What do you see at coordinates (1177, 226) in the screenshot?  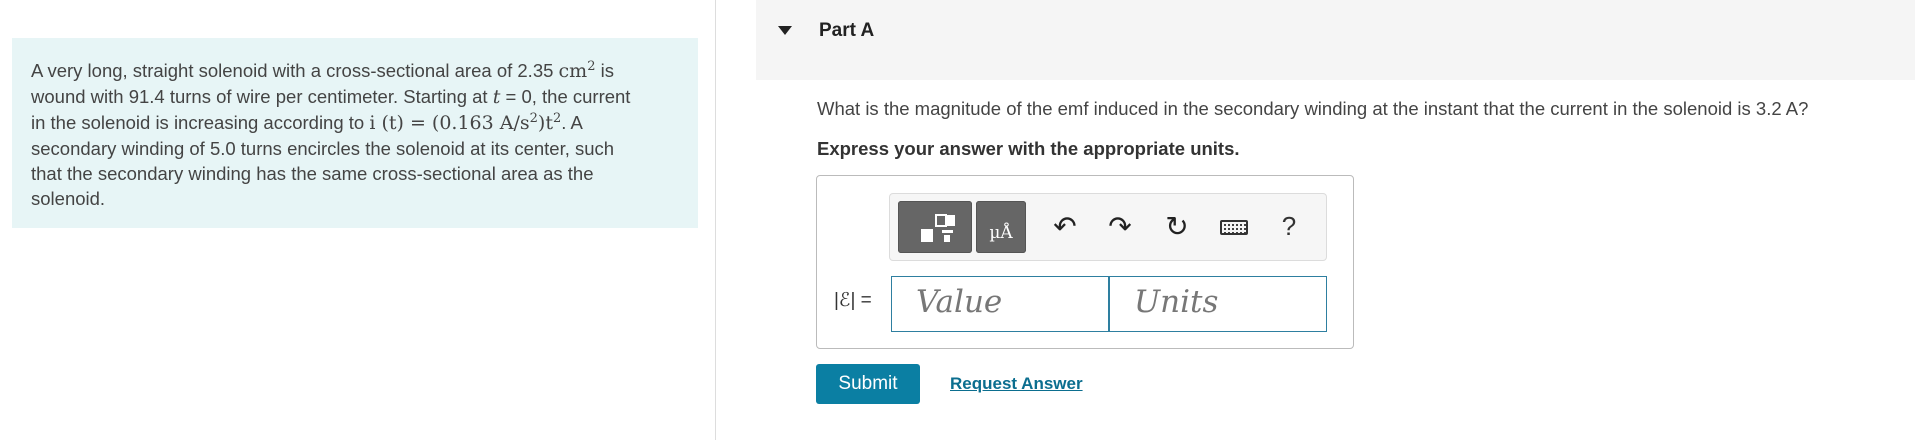 I see `reset-icon: ↻` at bounding box center [1177, 226].